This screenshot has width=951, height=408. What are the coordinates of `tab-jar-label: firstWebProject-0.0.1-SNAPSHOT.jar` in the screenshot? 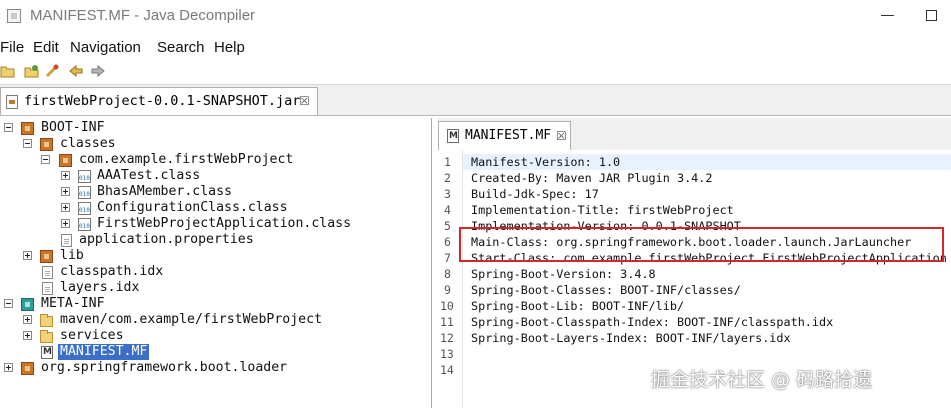 It's located at (162, 101).